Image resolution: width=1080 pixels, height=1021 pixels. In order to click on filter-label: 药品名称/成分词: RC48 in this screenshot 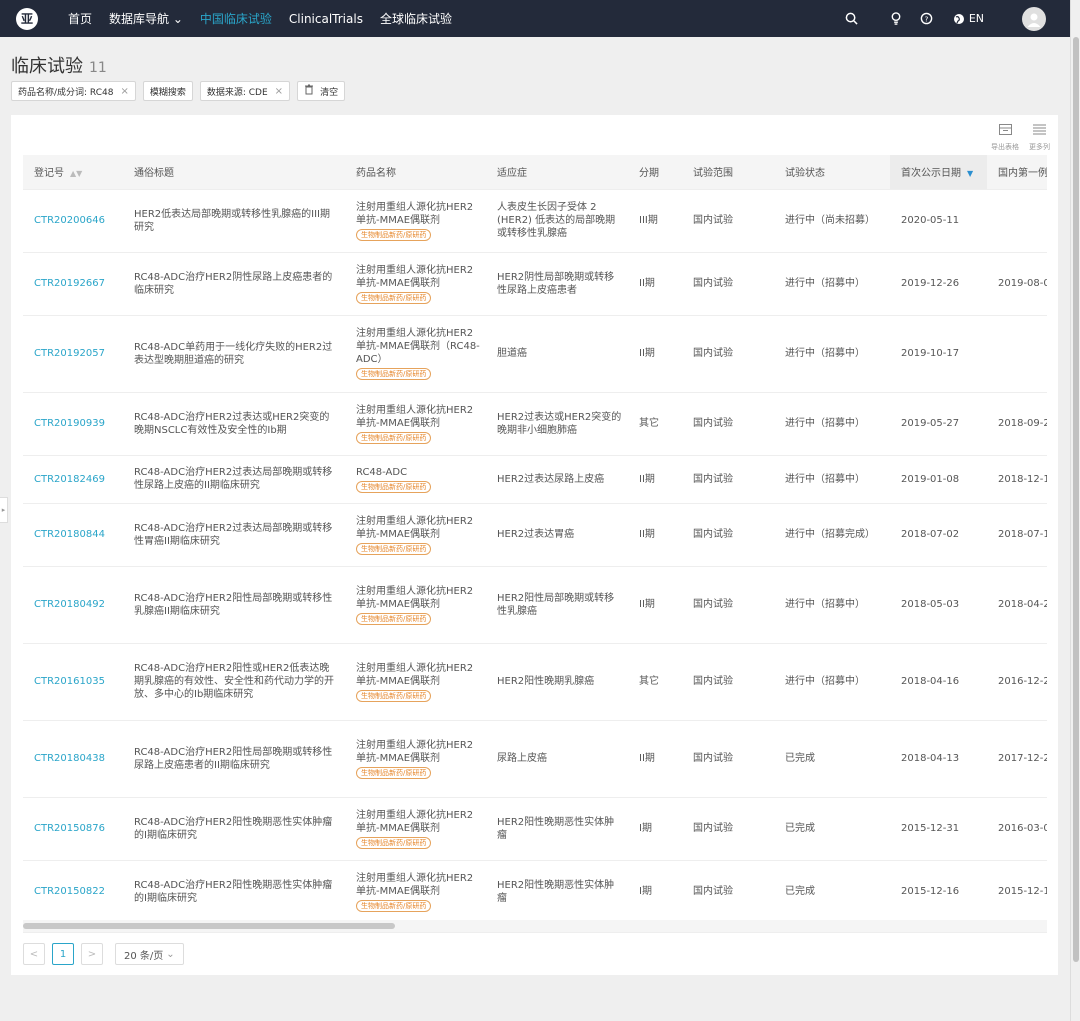, I will do `click(66, 92)`.